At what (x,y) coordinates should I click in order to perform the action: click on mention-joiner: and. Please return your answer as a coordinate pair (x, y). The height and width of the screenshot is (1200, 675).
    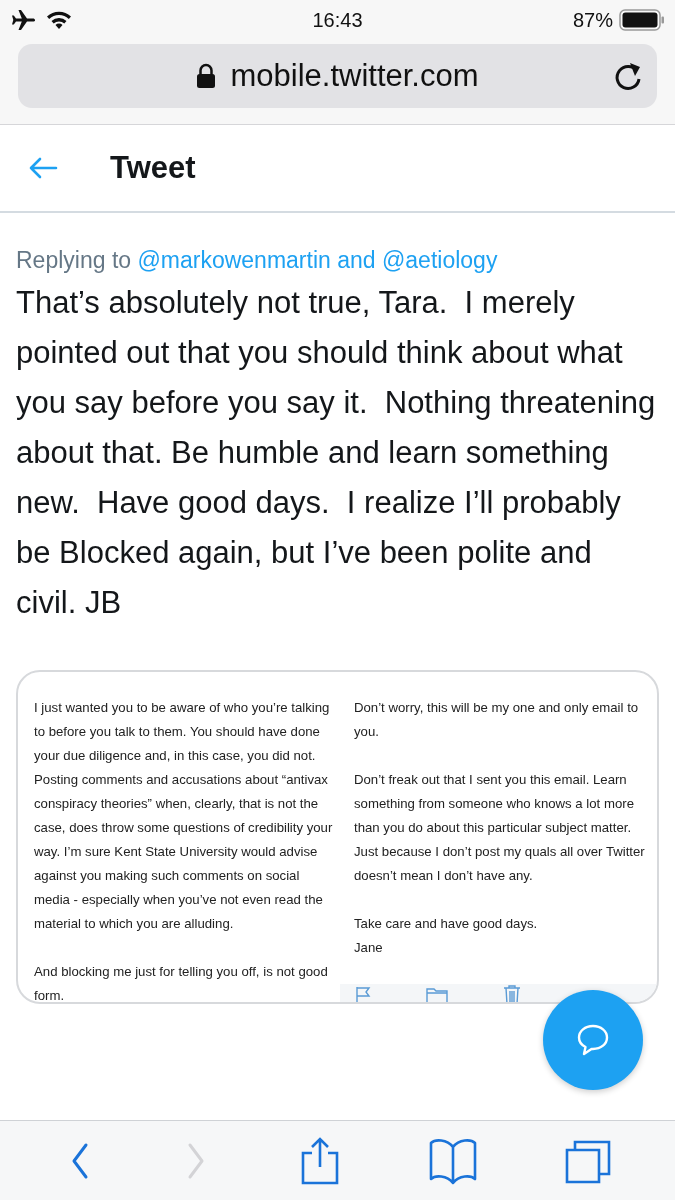
    Looking at the image, I should click on (356, 260).